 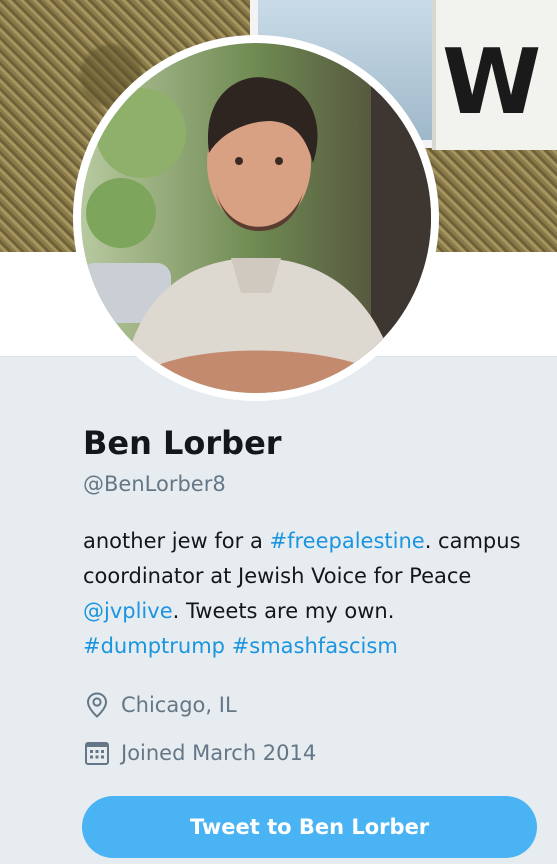 What do you see at coordinates (97, 705) in the screenshot?
I see `location-pin-icon` at bounding box center [97, 705].